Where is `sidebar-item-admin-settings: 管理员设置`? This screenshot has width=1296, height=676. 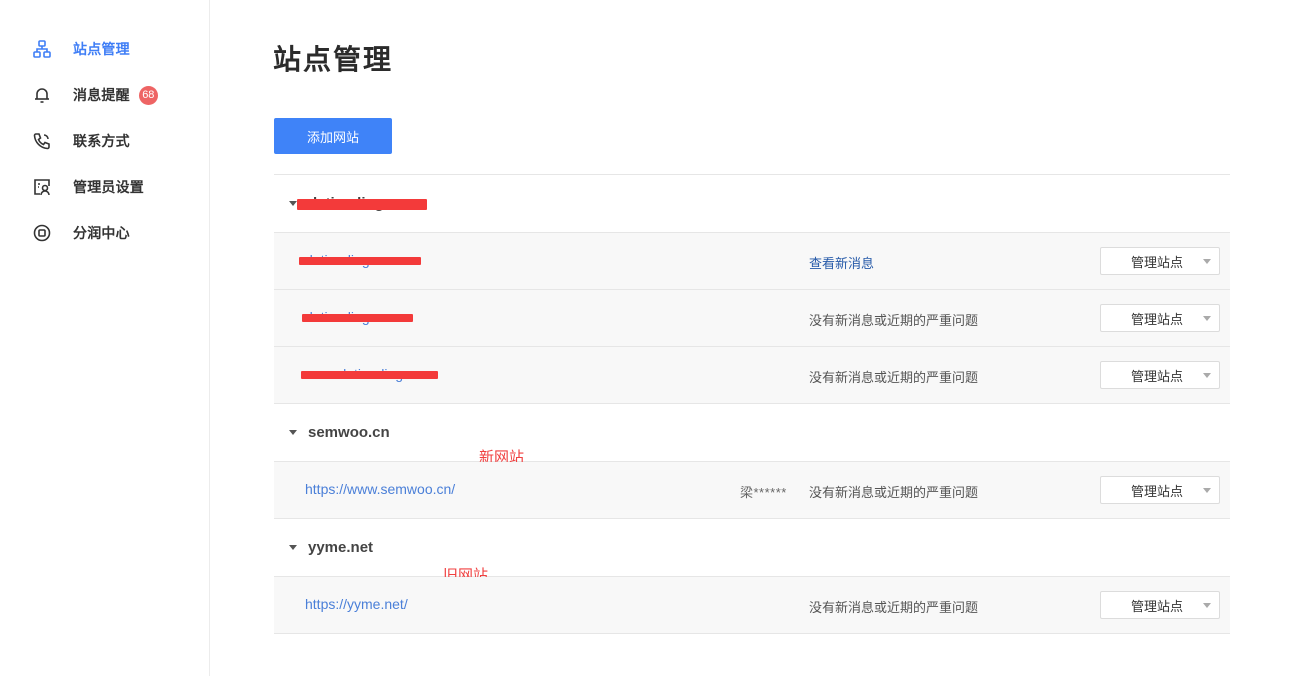 sidebar-item-admin-settings: 管理员设置 is located at coordinates (88, 187).